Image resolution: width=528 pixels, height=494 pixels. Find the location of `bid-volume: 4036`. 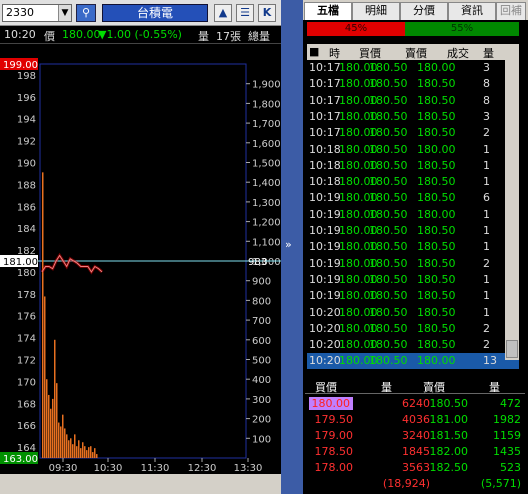

bid-volume: 4036 is located at coordinates (416, 419).